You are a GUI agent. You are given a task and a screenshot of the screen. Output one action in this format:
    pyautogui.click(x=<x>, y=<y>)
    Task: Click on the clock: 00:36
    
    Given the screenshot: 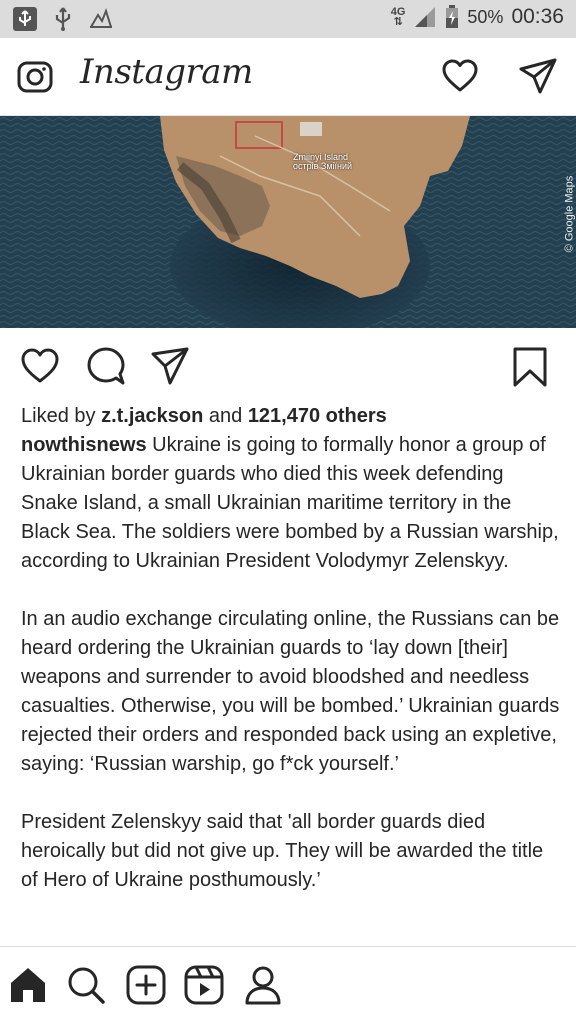 What is the action you would take?
    pyautogui.click(x=537, y=16)
    